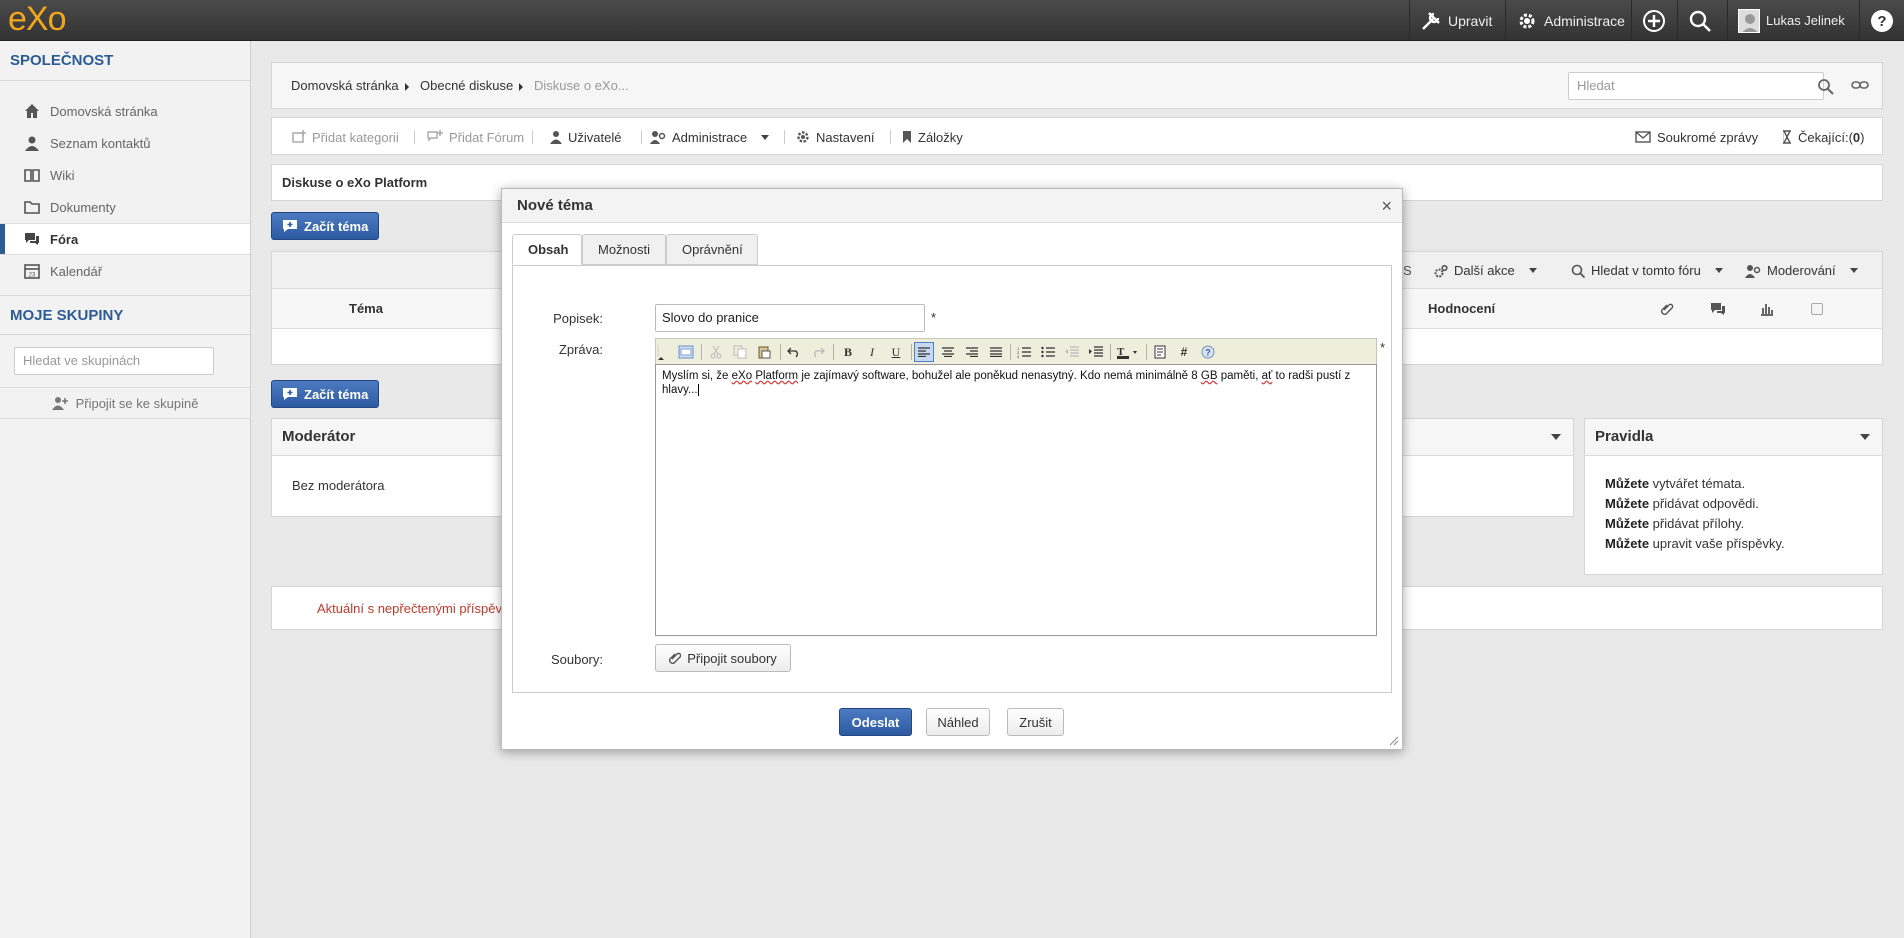 This screenshot has width=1904, height=938. Describe the element at coordinates (845, 137) in the screenshot. I see `settings-label: Nastavení` at that location.